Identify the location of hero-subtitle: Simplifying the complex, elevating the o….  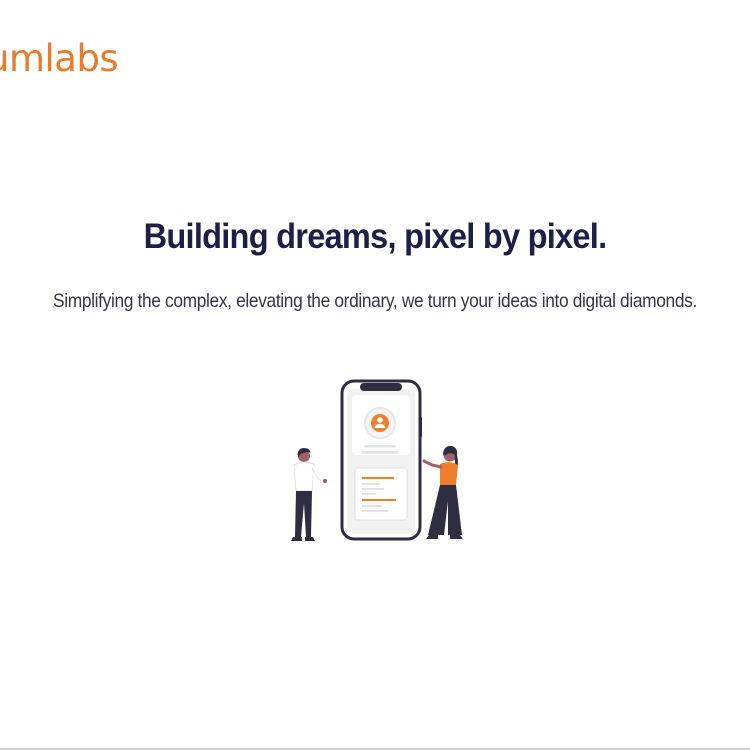
(375, 301).